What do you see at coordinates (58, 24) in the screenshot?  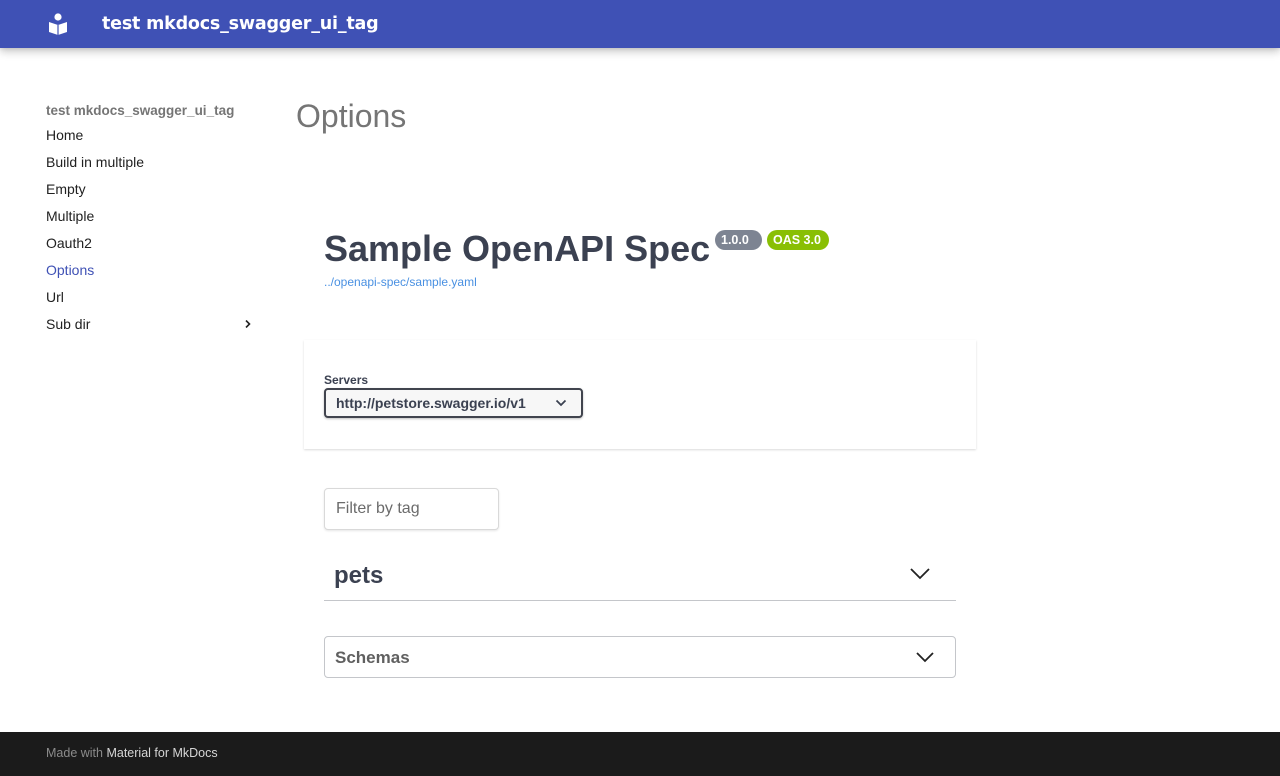 I see `book-open-icon` at bounding box center [58, 24].